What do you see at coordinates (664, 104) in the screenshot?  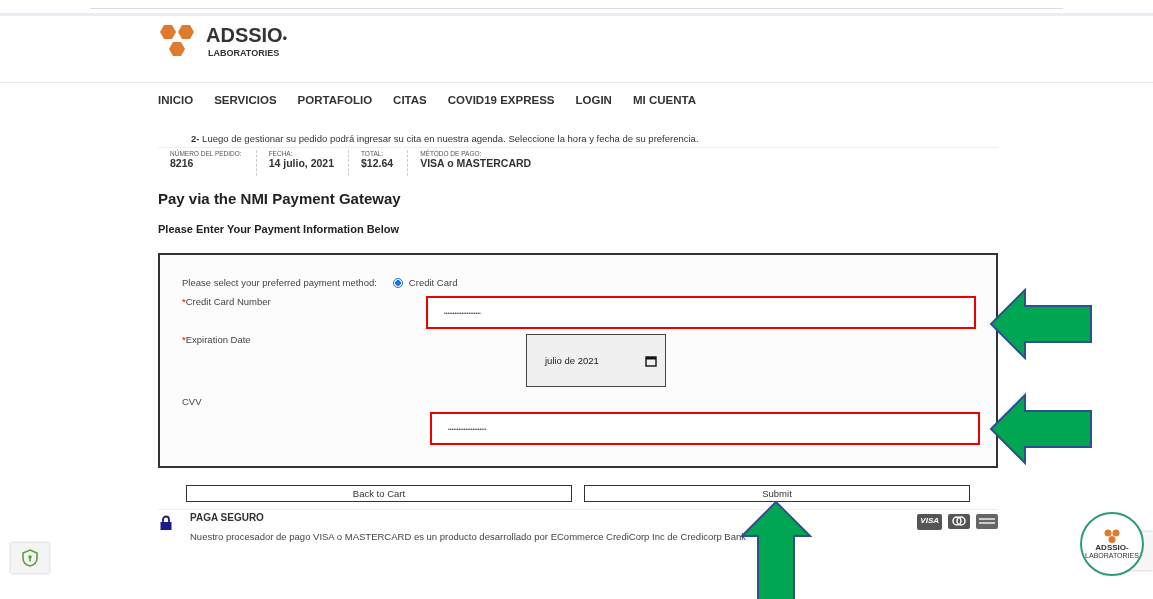 I see `nav-link: MI CUENTA` at bounding box center [664, 104].